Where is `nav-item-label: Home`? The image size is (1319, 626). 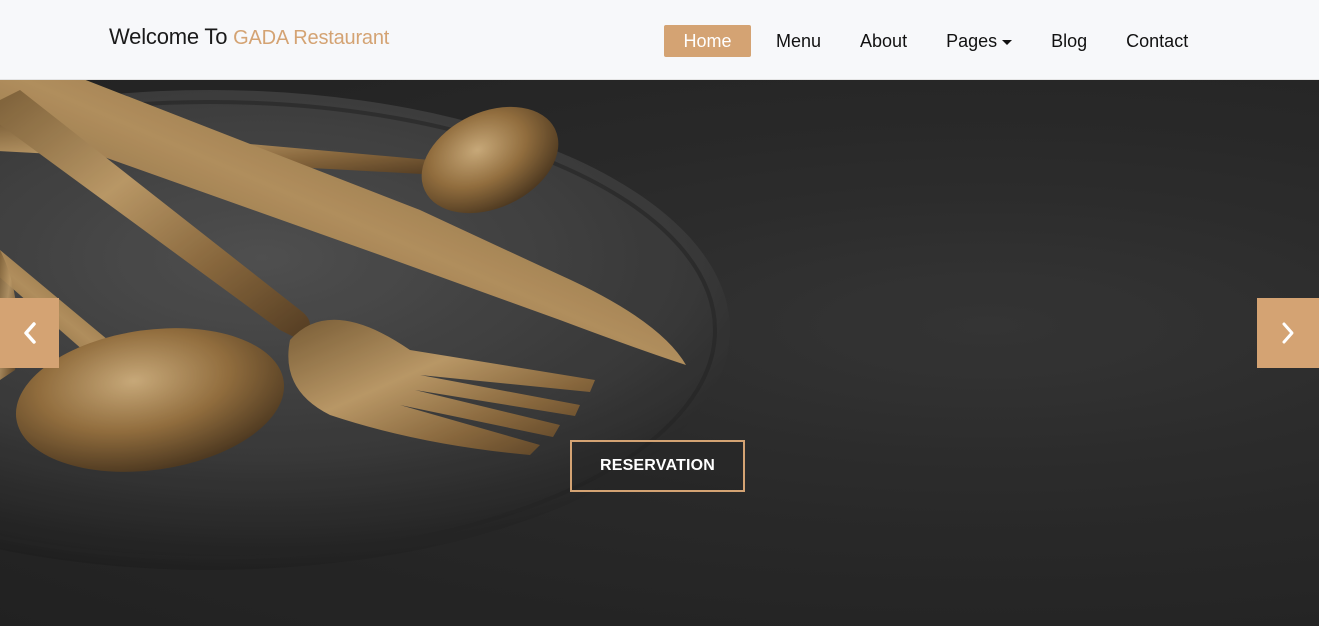
nav-item-label: Home is located at coordinates (707, 40).